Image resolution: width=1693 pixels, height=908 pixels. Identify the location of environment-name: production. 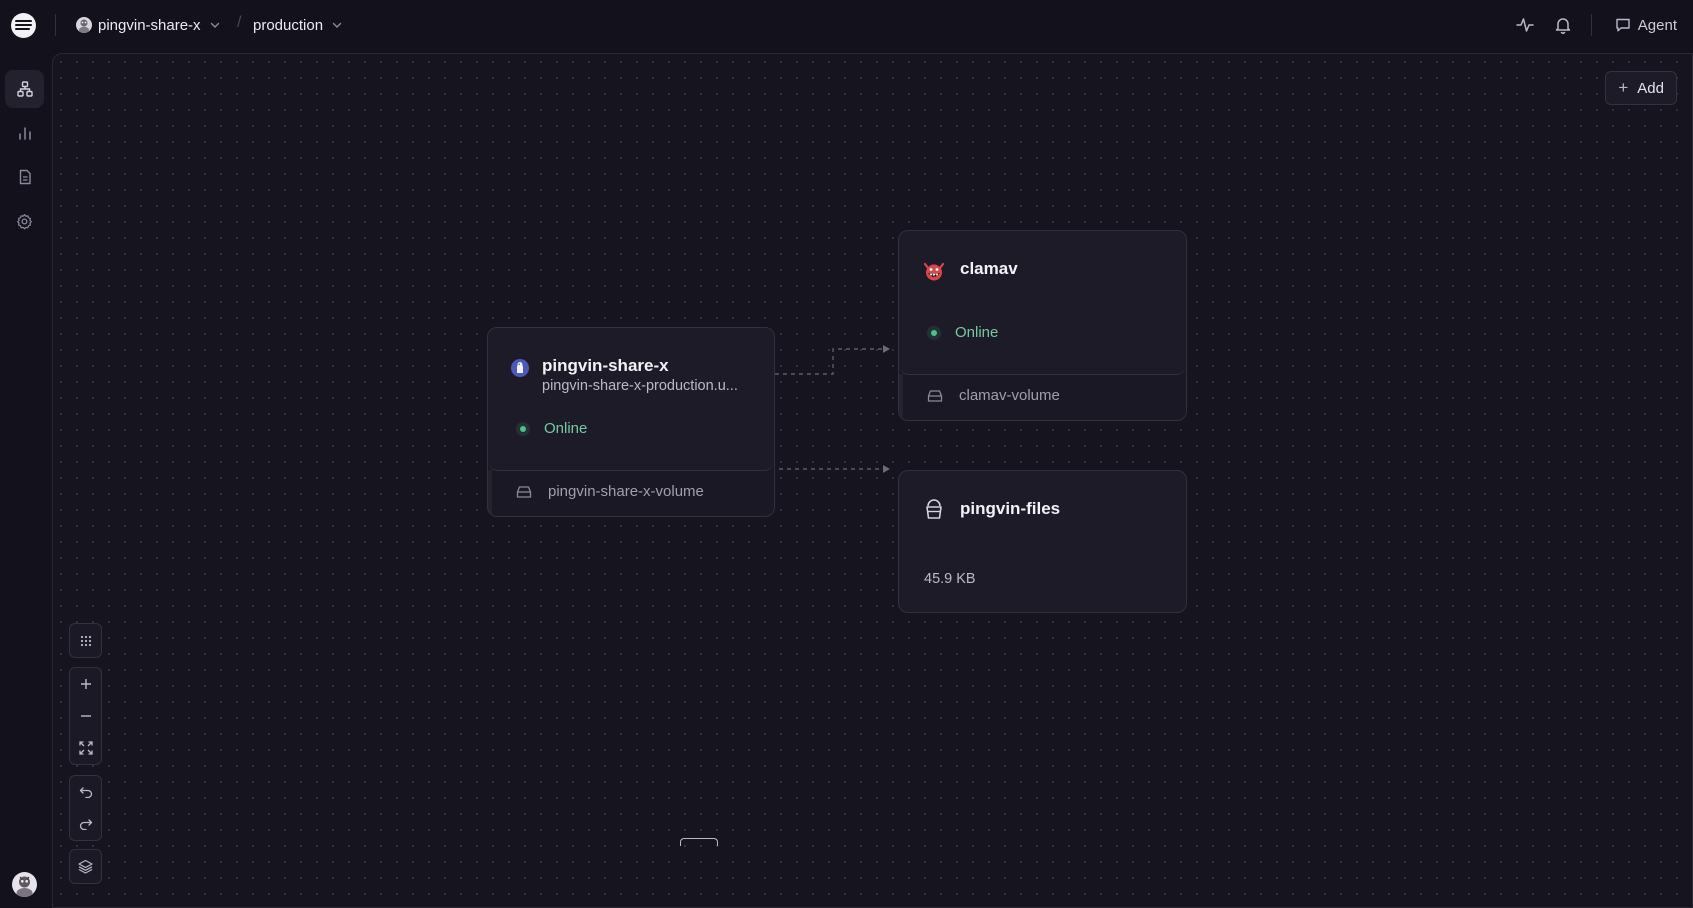
(288, 25).